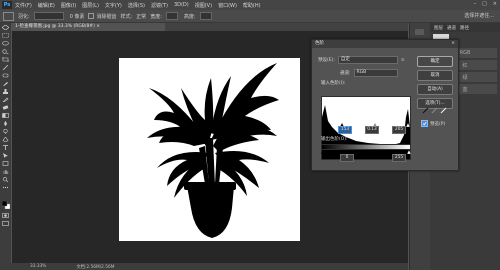 The width and height of the screenshot is (500, 270). Describe the element at coordinates (126, 16) in the screenshot. I see `style-label: 样式:` at that location.